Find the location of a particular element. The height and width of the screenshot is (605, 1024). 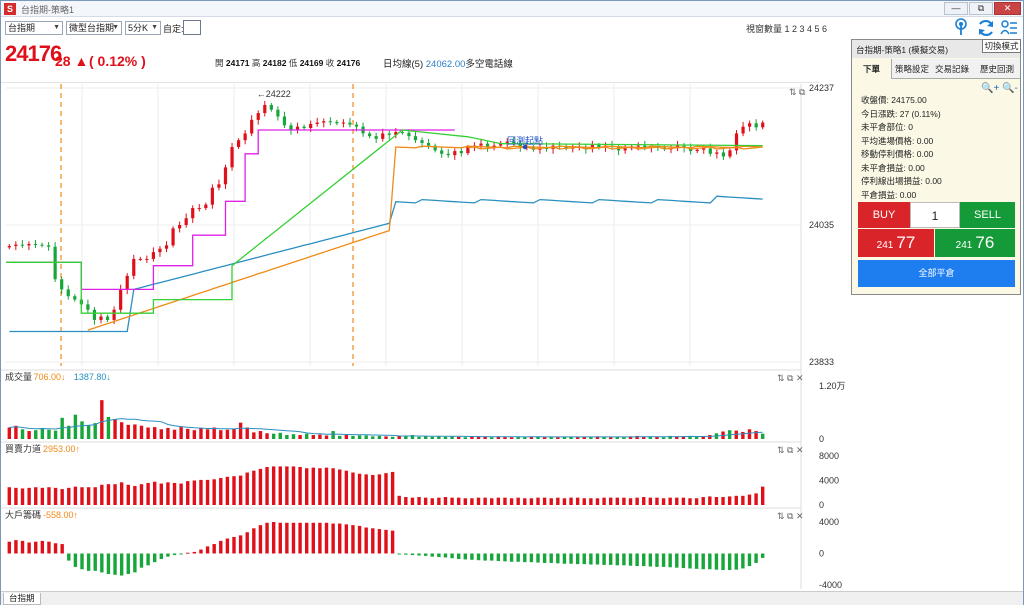

contract-select: 微型台指期 ▼ is located at coordinates (94, 28).